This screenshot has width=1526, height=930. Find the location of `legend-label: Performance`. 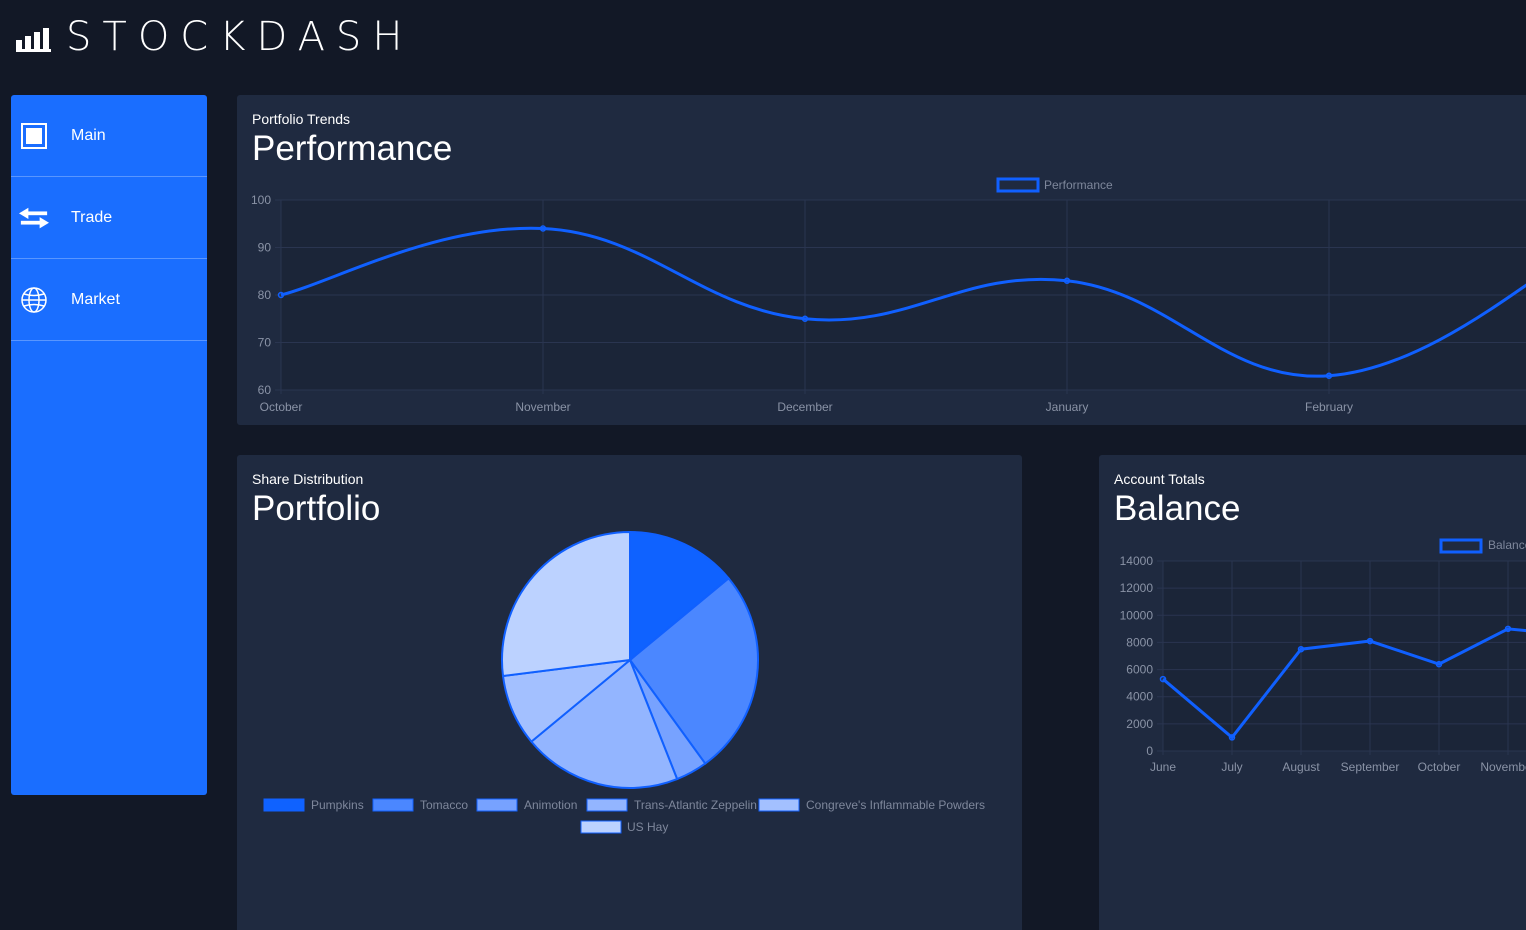

legend-label: Performance is located at coordinates (1078, 185).